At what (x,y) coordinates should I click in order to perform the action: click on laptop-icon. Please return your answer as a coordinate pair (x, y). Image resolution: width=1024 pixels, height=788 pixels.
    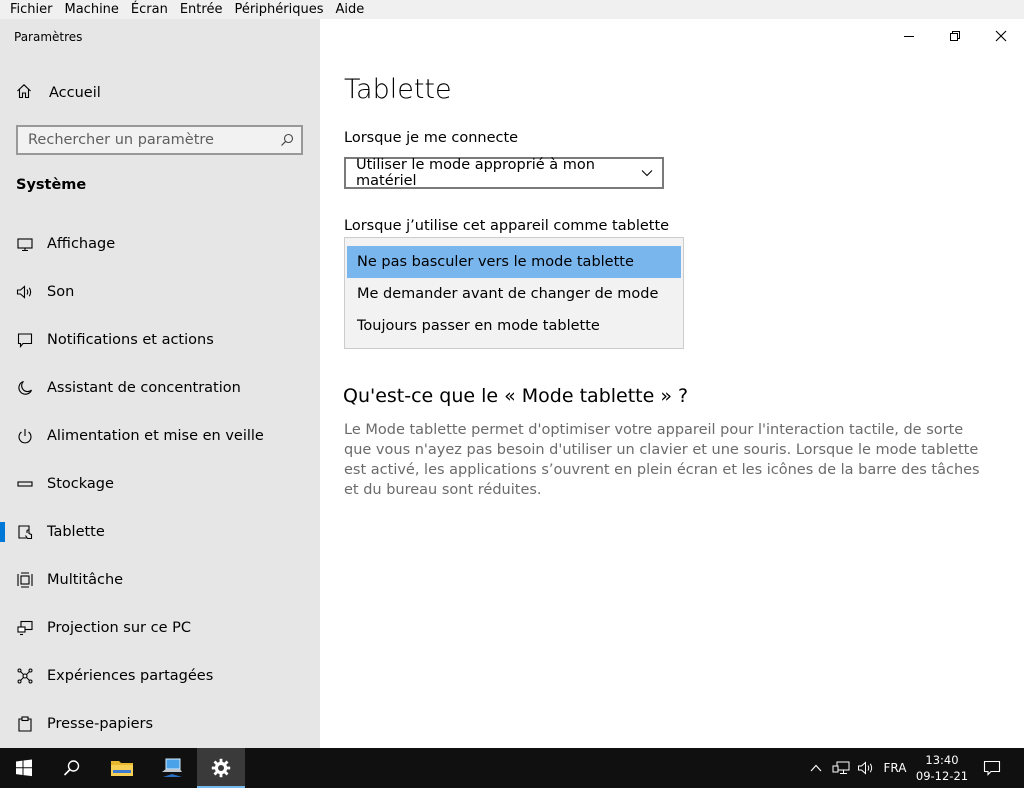
    Looking at the image, I should click on (172, 767).